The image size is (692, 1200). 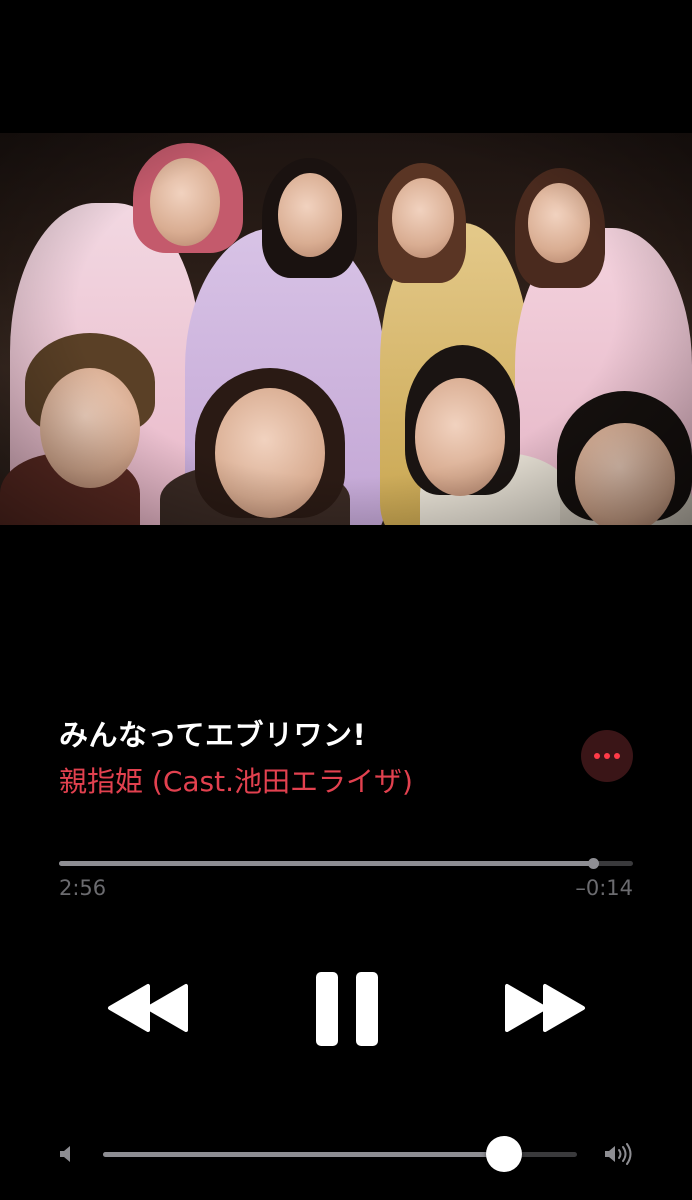 I want to click on volume-slider, so click(x=340, y=1154).